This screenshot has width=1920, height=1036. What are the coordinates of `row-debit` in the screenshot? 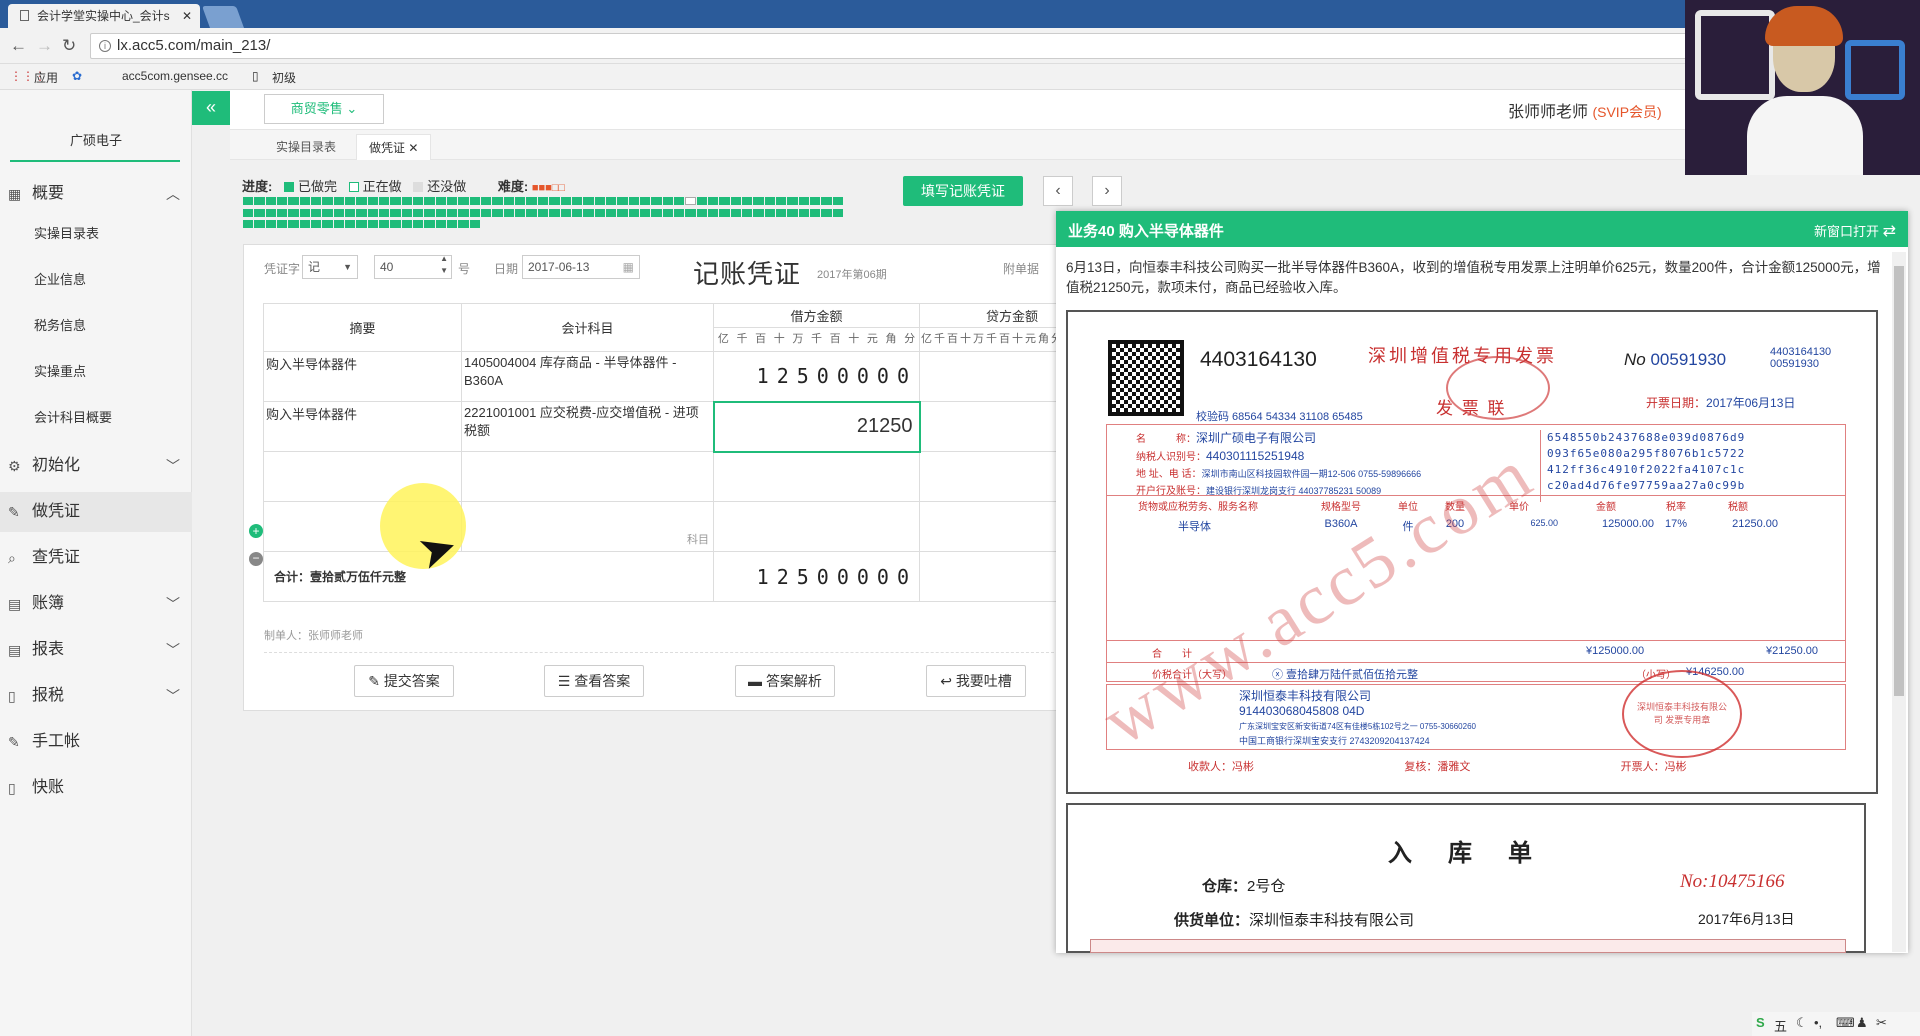 It's located at (816, 526).